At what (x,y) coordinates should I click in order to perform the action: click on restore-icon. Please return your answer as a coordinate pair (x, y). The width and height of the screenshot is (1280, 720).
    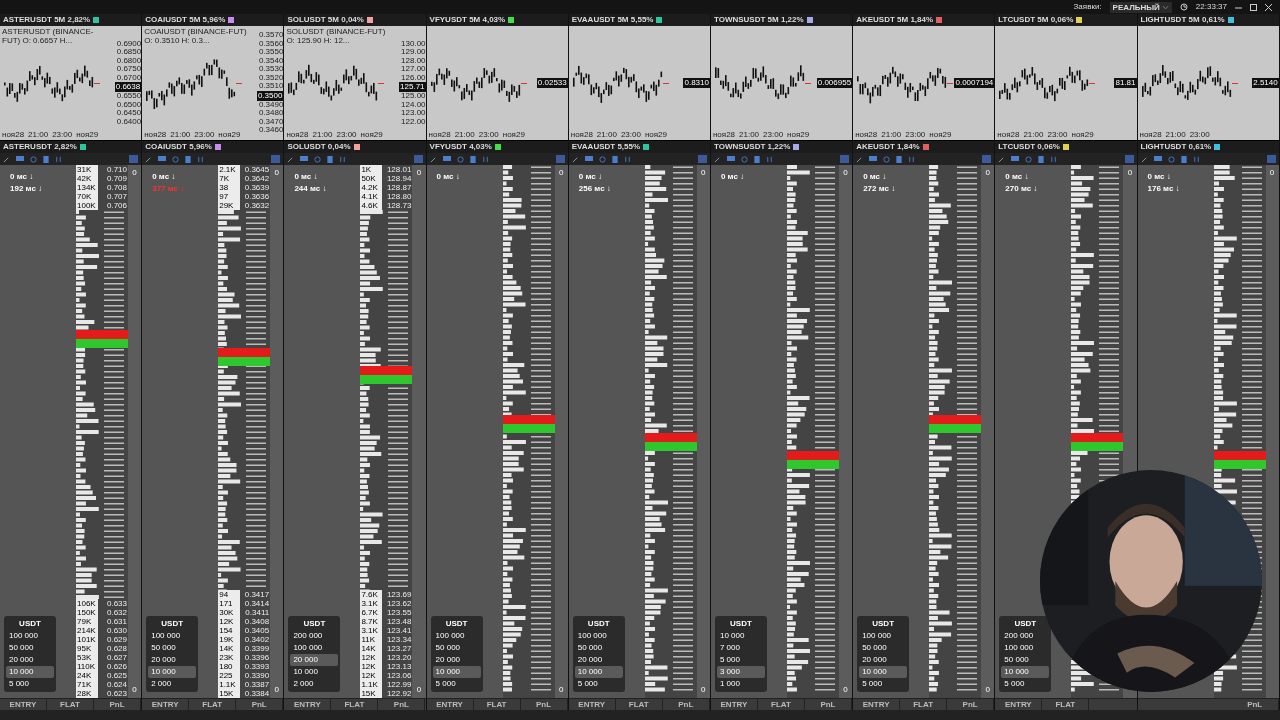
    Looking at the image, I should click on (1253, 7).